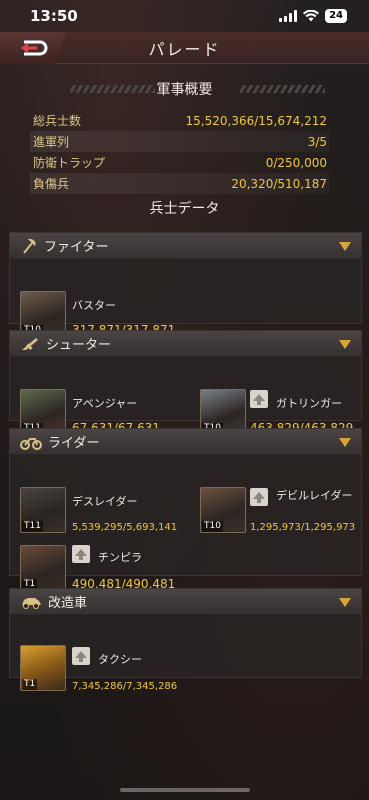 Image resolution: width=369 pixels, height=800 pixels. Describe the element at coordinates (68, 603) in the screenshot. I see `category-title: 改造車` at that location.